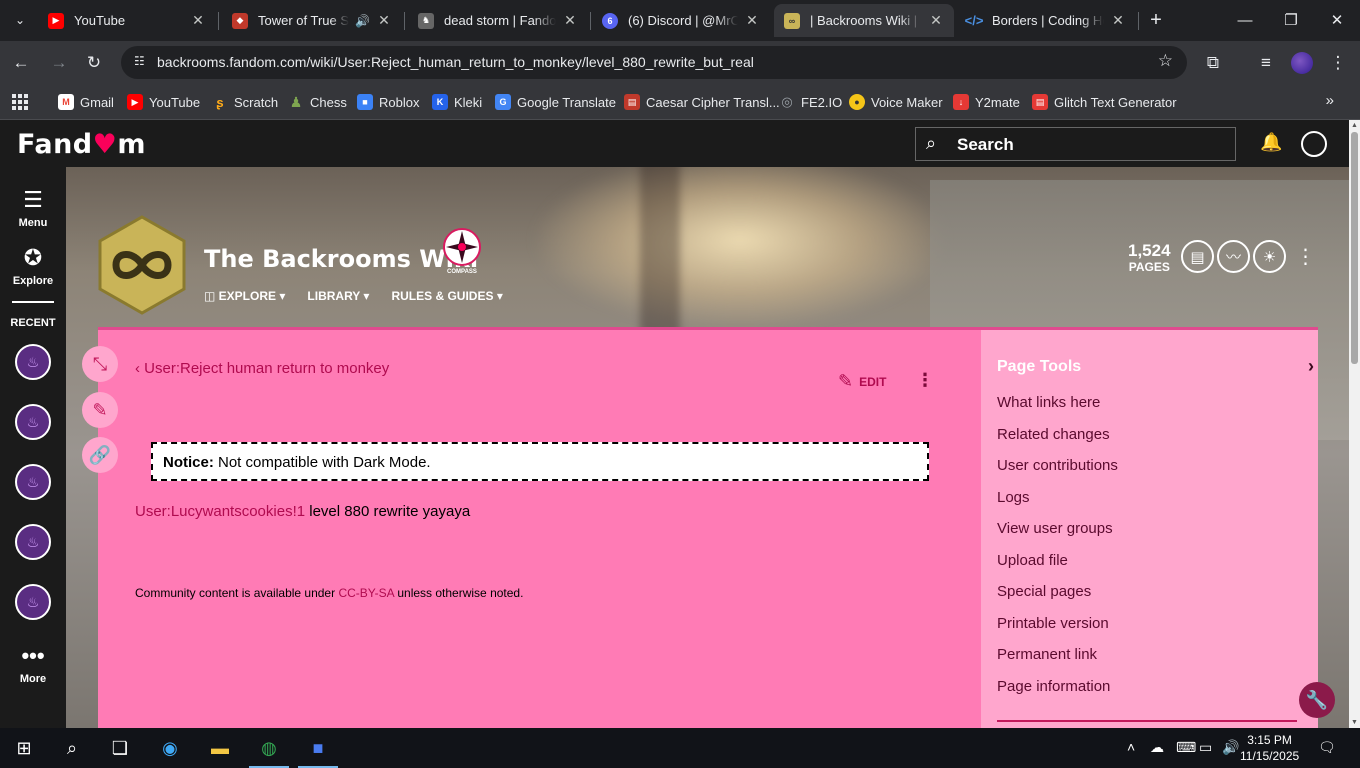 This screenshot has width=1360, height=768. I want to click on edit-fab-button: ✎, so click(100, 410).